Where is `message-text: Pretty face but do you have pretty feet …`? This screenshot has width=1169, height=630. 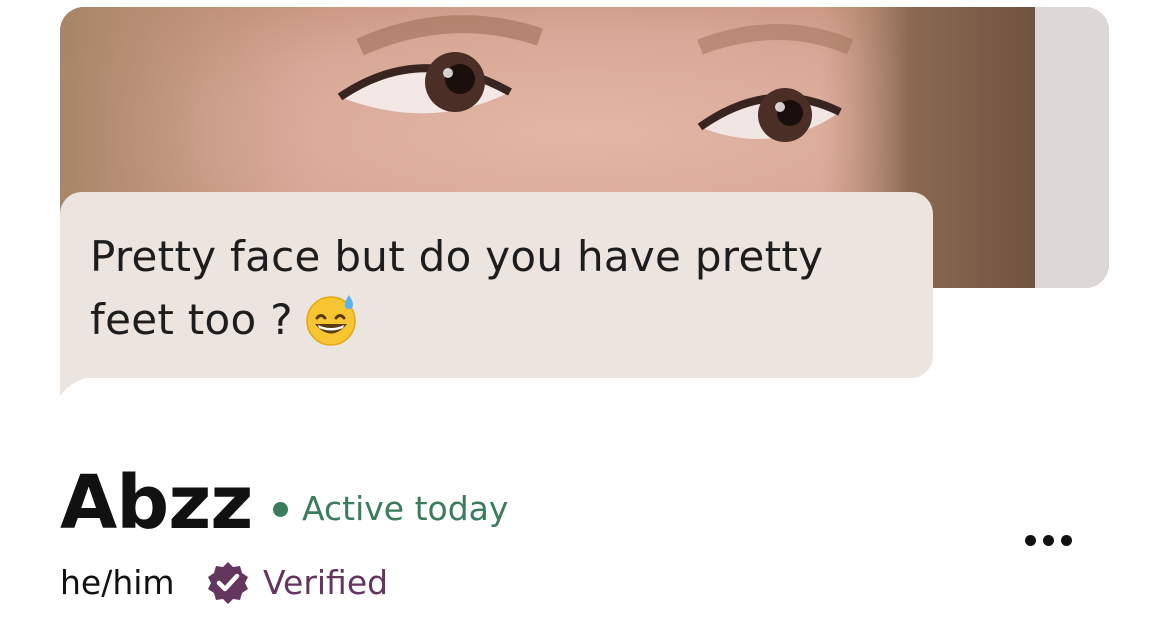
message-text: Pretty face but do you have pretty feet … is located at coordinates (457, 288).